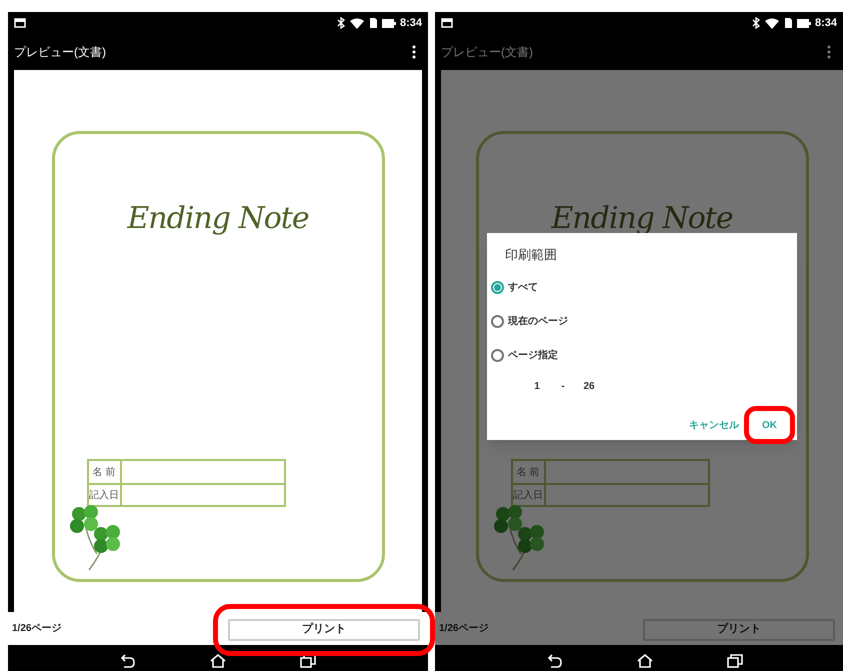 The image size is (843, 671). What do you see at coordinates (414, 52) in the screenshot?
I see `more-options-icon` at bounding box center [414, 52].